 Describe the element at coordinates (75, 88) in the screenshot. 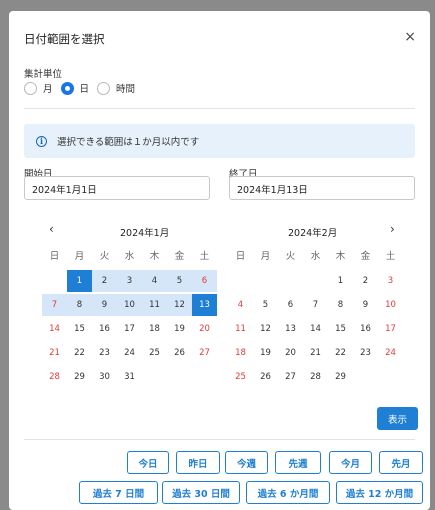

I see `radio-day: 日` at that location.